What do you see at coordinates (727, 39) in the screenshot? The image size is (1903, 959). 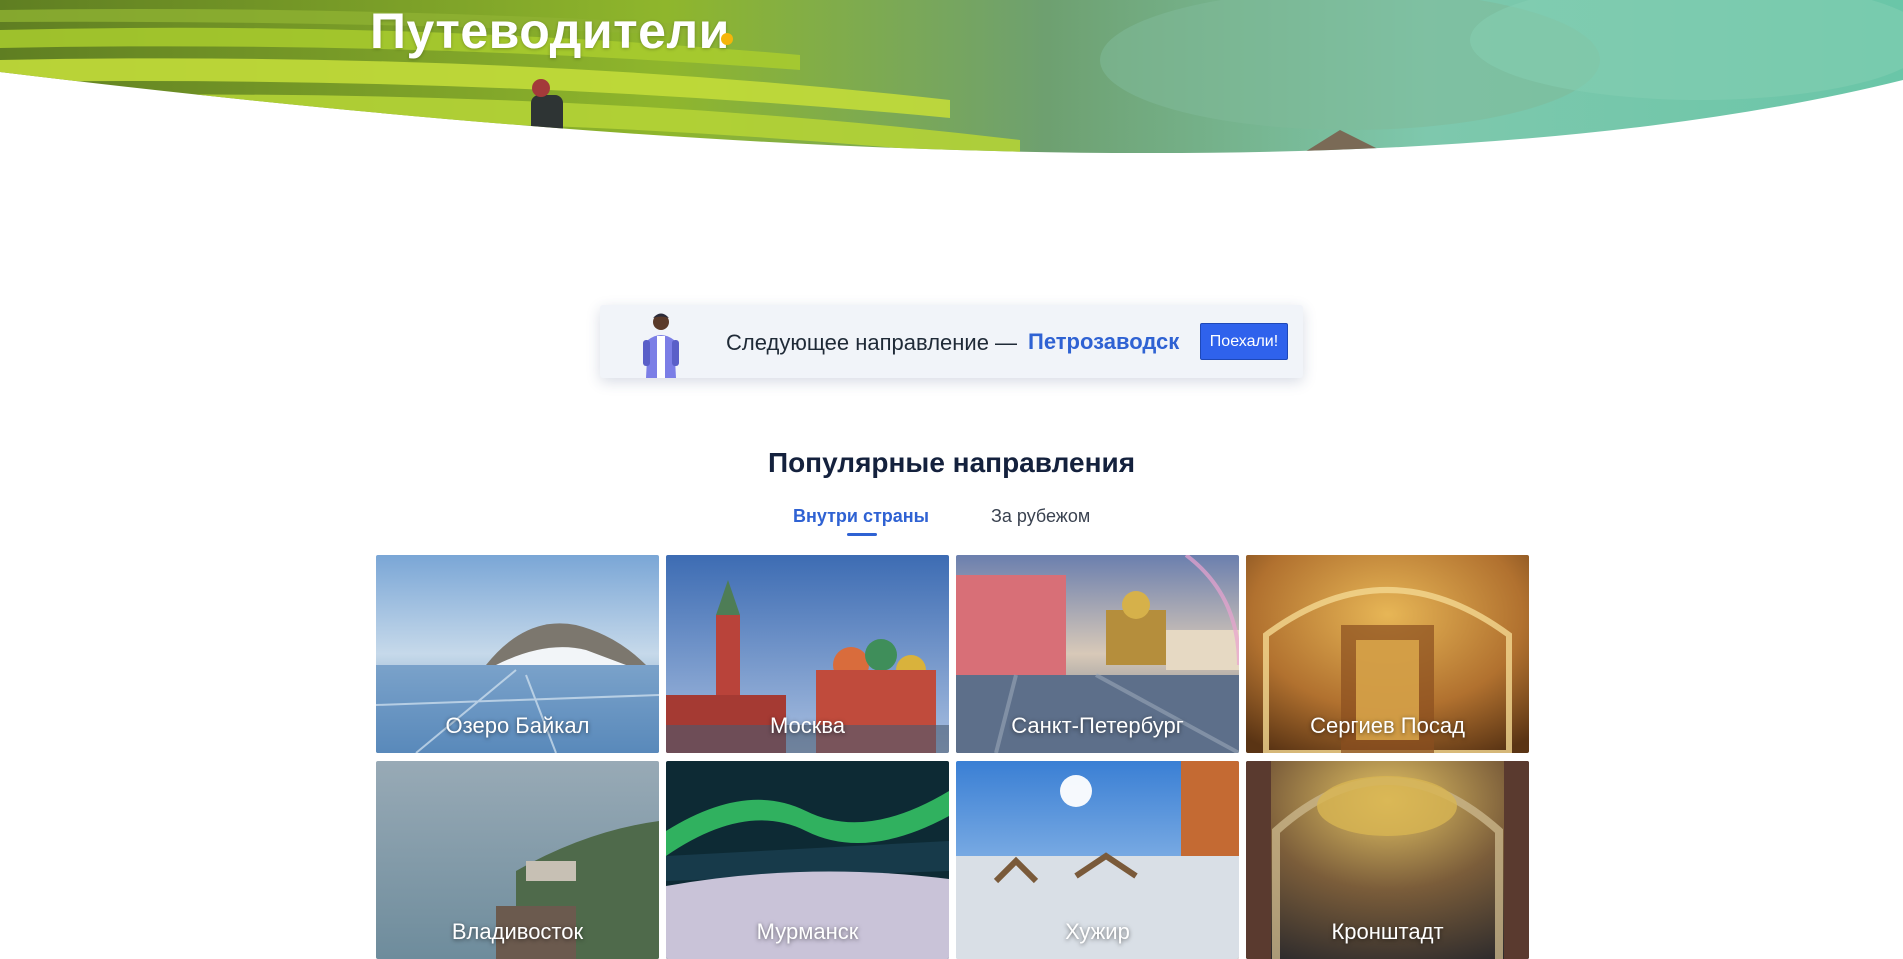 I see `title-accent-dot` at bounding box center [727, 39].